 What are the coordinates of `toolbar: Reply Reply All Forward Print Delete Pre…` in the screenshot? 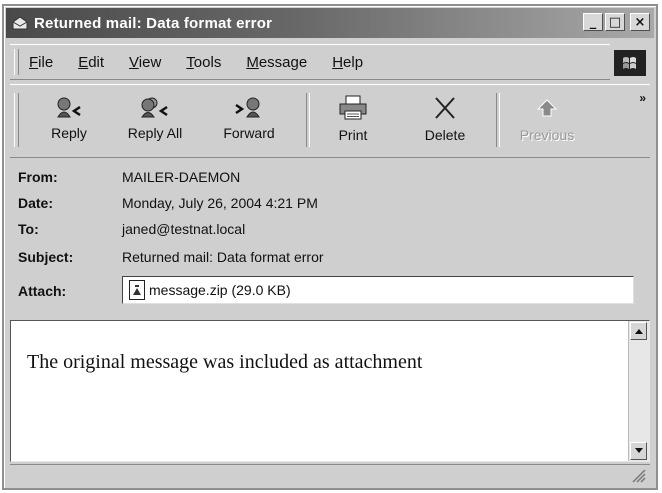 It's located at (330, 121).